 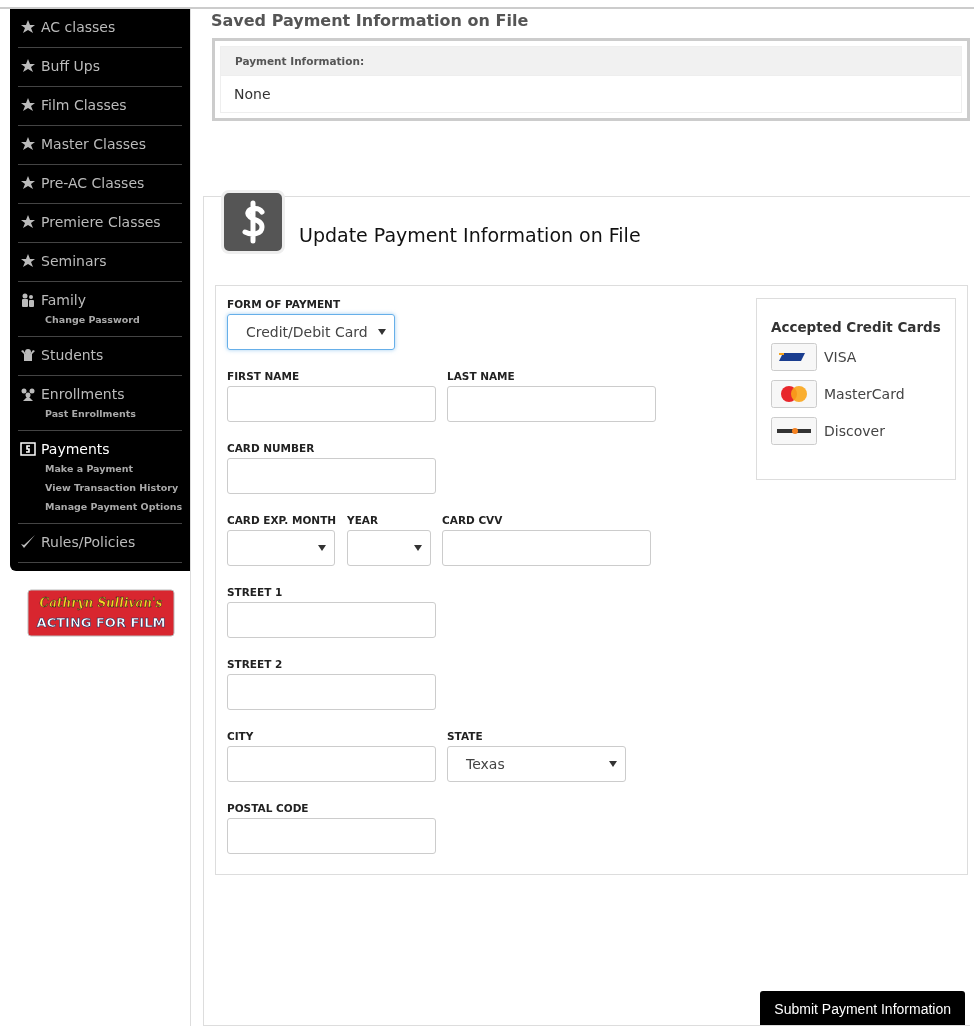 What do you see at coordinates (591, 94) in the screenshot?
I see `table-cell: None` at bounding box center [591, 94].